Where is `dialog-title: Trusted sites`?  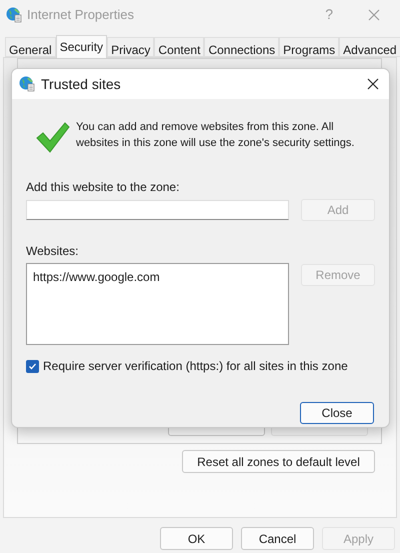 dialog-title: Trusted sites is located at coordinates (81, 84).